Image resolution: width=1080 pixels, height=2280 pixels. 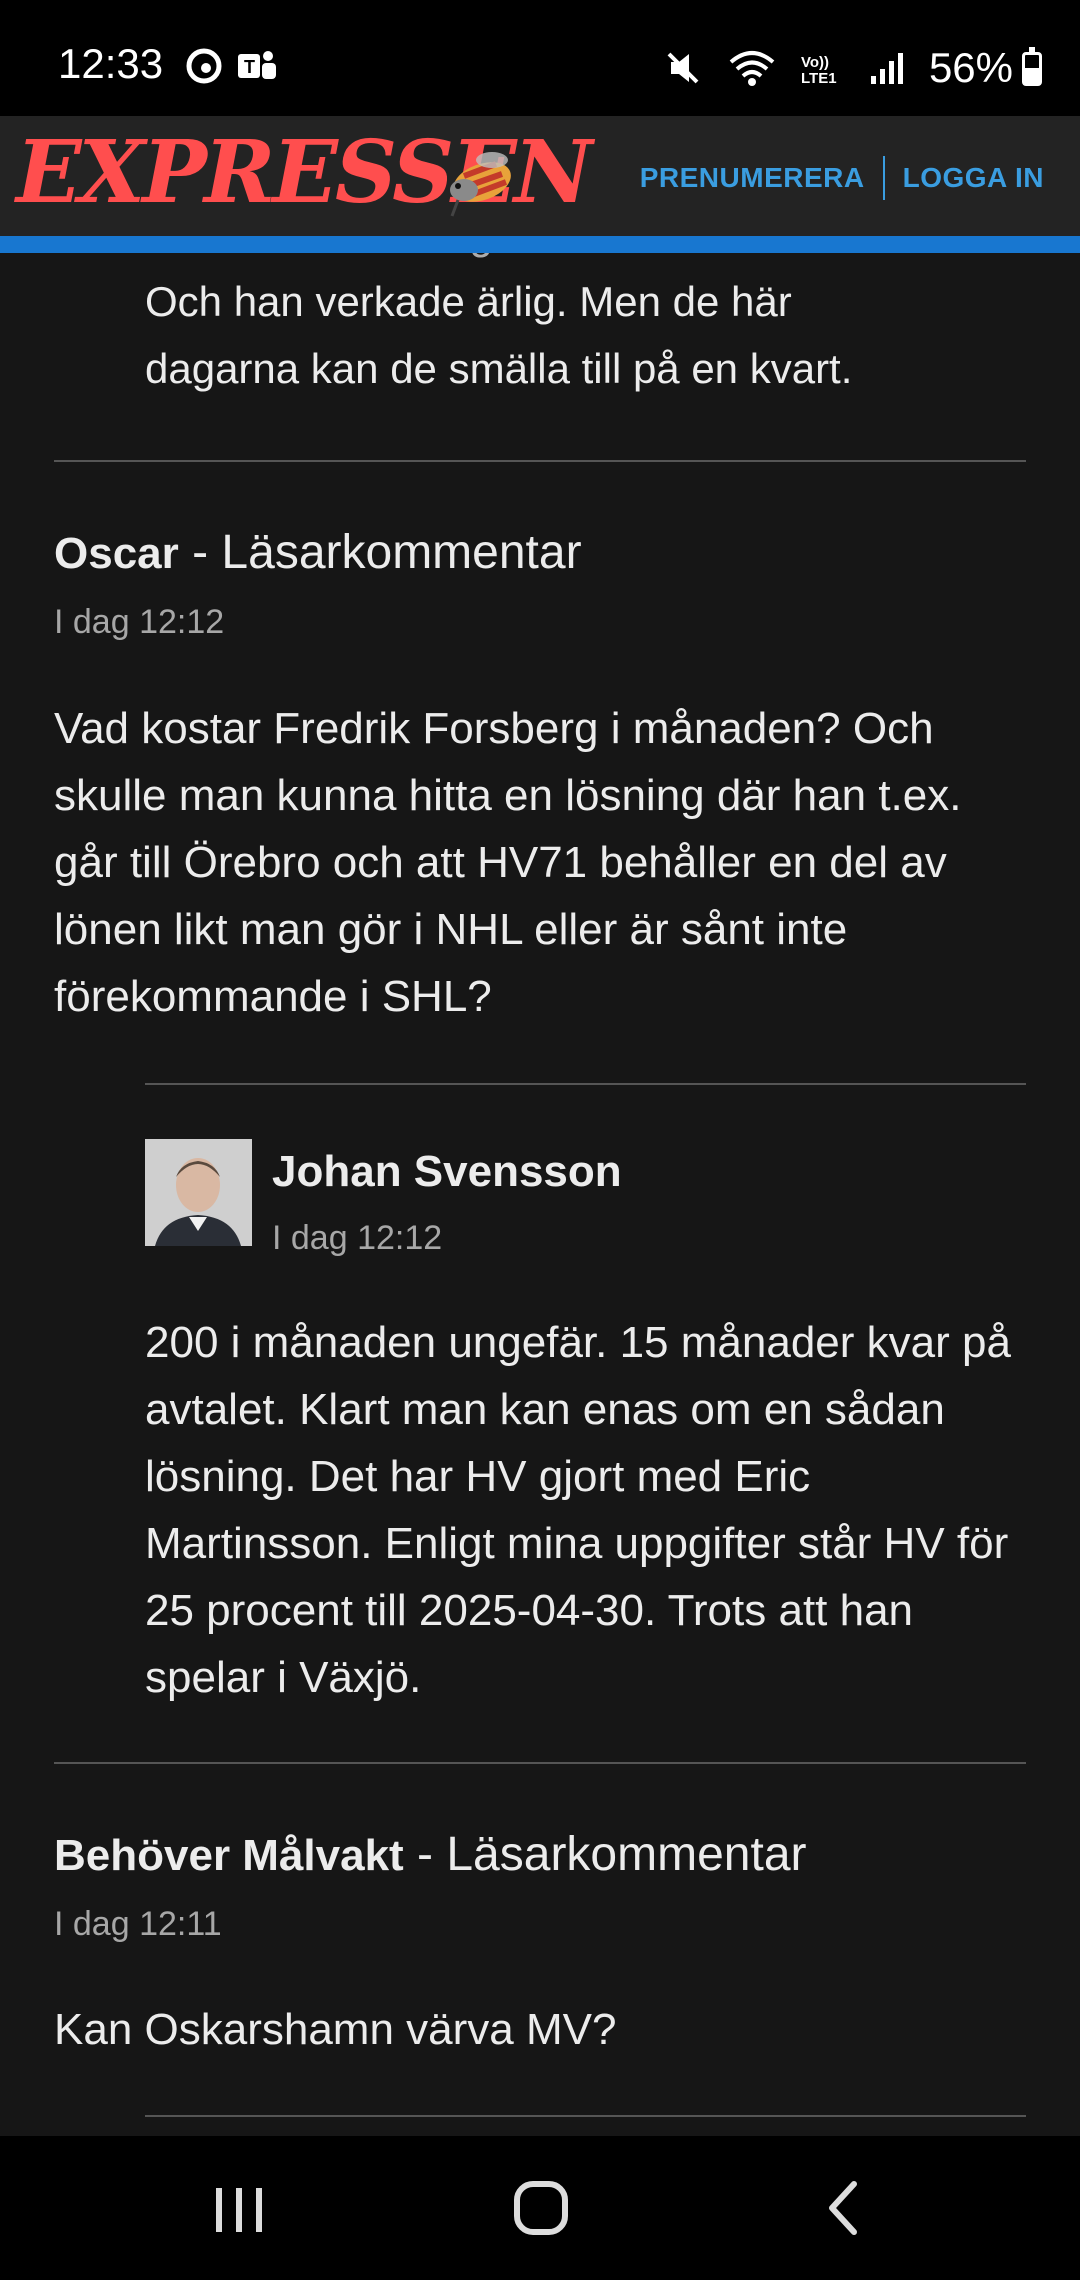 What do you see at coordinates (1032, 66) in the screenshot?
I see `battery-icon` at bounding box center [1032, 66].